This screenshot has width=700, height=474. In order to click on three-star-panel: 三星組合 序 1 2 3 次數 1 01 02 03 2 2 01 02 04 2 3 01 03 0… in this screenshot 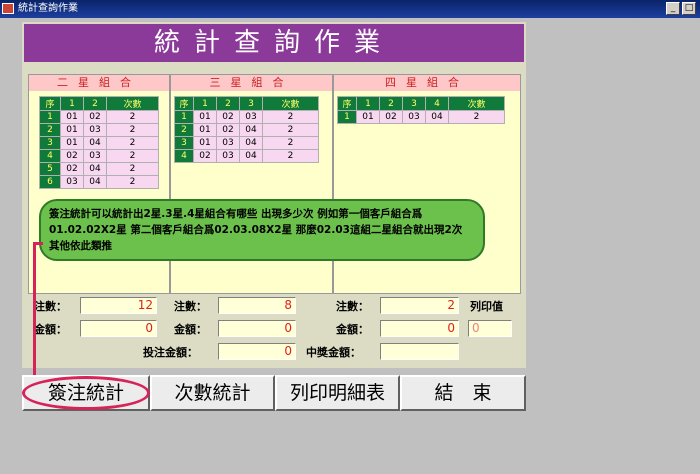, I will do `click(251, 184)`.